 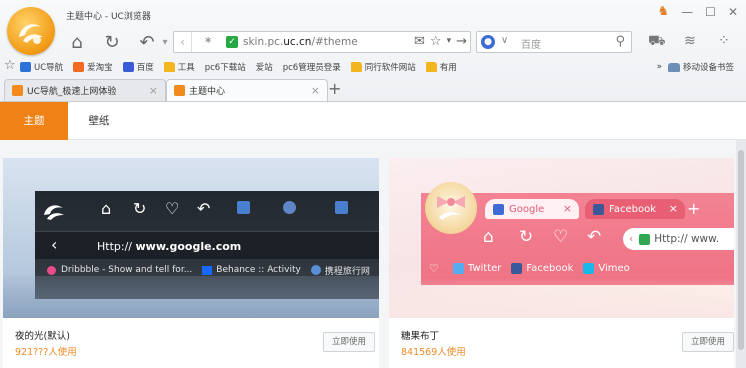 What do you see at coordinates (128, 67) in the screenshot?
I see `bd-icon` at bounding box center [128, 67].